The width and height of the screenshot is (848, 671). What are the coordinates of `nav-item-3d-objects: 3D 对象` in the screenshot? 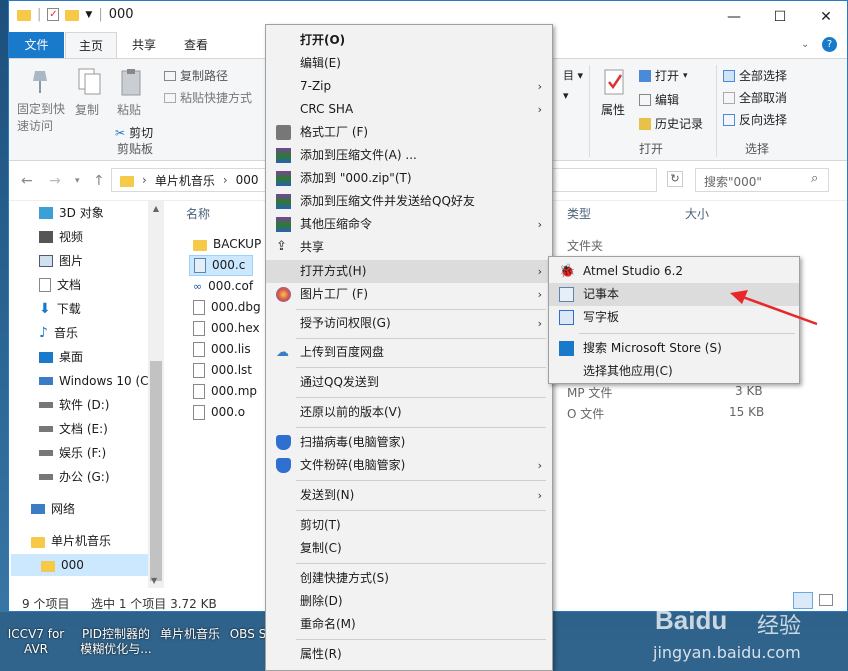 It's located at (71, 213).